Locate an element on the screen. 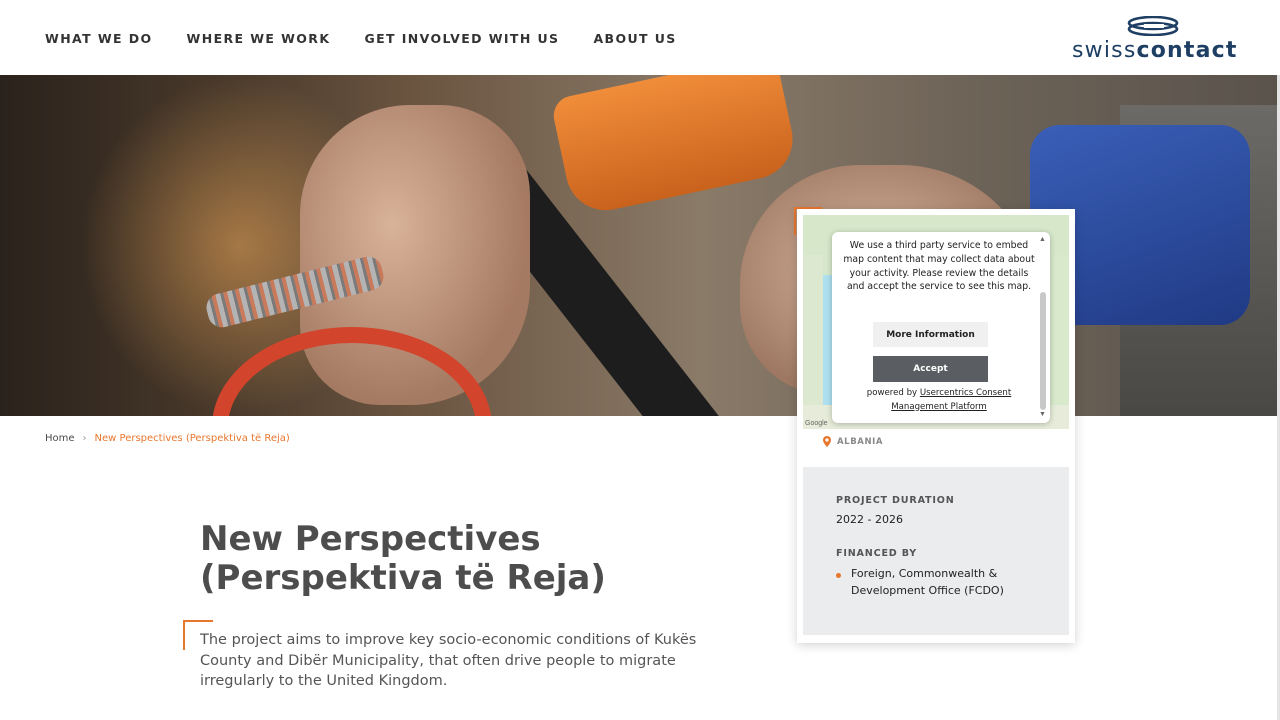  location: ALBANIA is located at coordinates (853, 441).